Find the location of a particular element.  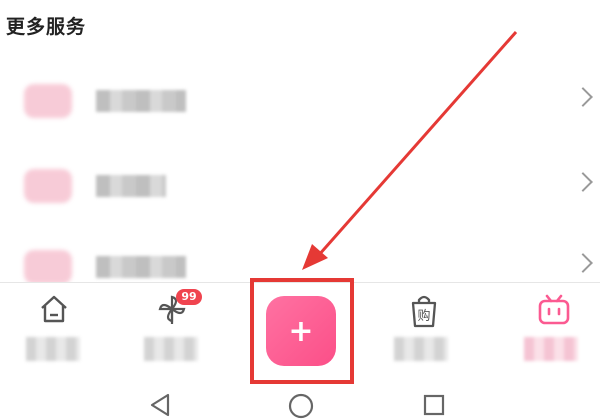

truck-icon is located at coordinates (48, 186).